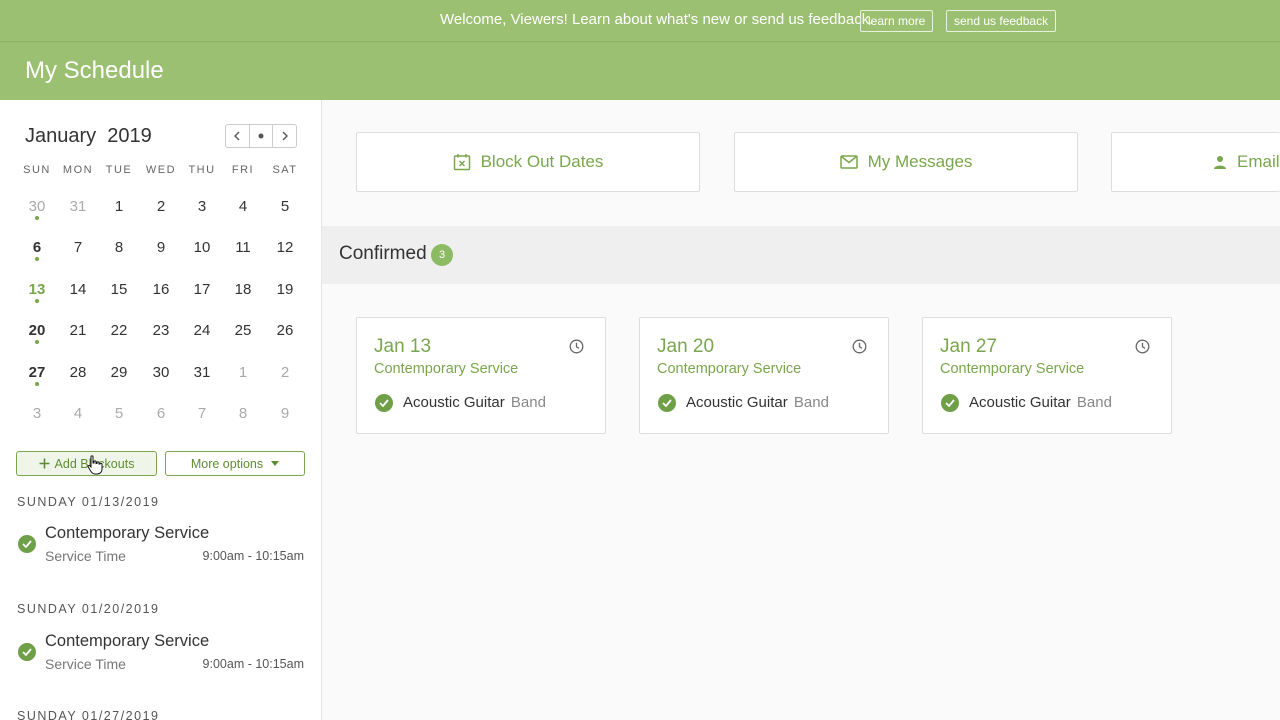 The image size is (1280, 720). Describe the element at coordinates (243, 170) in the screenshot. I see `weekday-header: FRI` at that location.